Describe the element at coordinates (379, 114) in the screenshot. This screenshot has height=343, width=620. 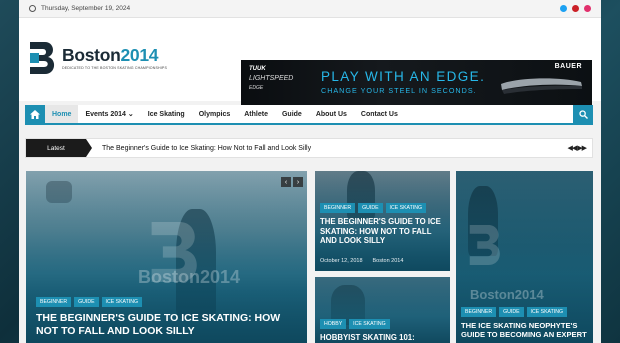
I see `nav-contact-us: Contact Us` at that location.